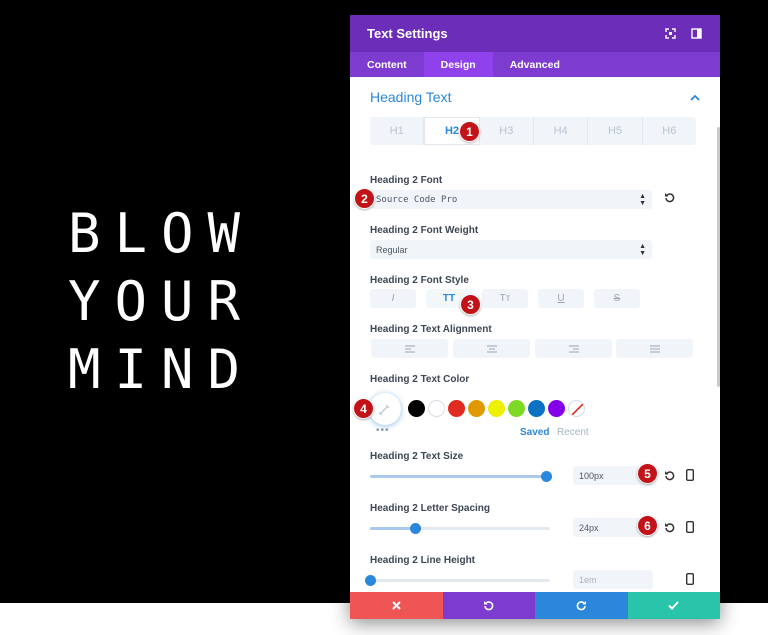  What do you see at coordinates (420, 379) in the screenshot?
I see `text-color-label: Heading 2 Text Color` at bounding box center [420, 379].